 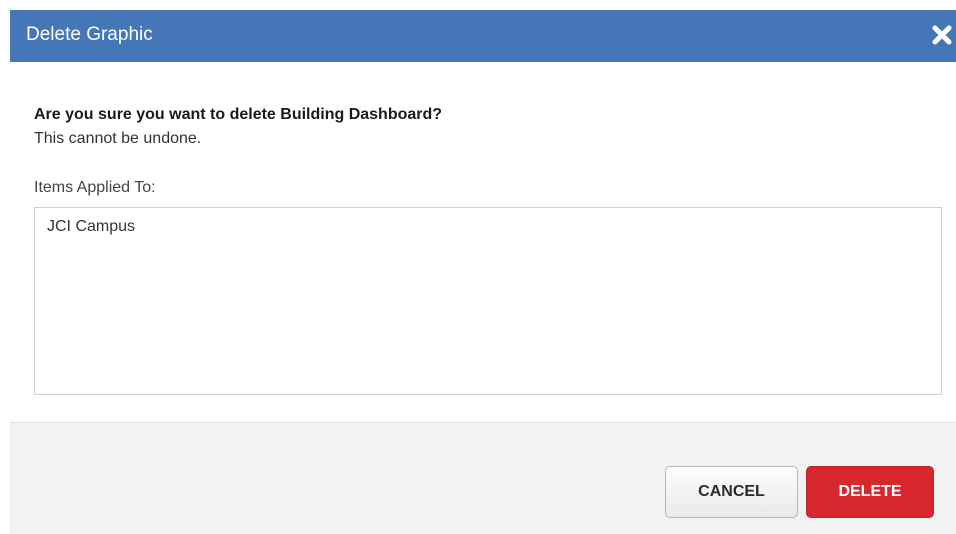 What do you see at coordinates (89, 34) in the screenshot?
I see `dialog-title: Delete Graphic` at bounding box center [89, 34].